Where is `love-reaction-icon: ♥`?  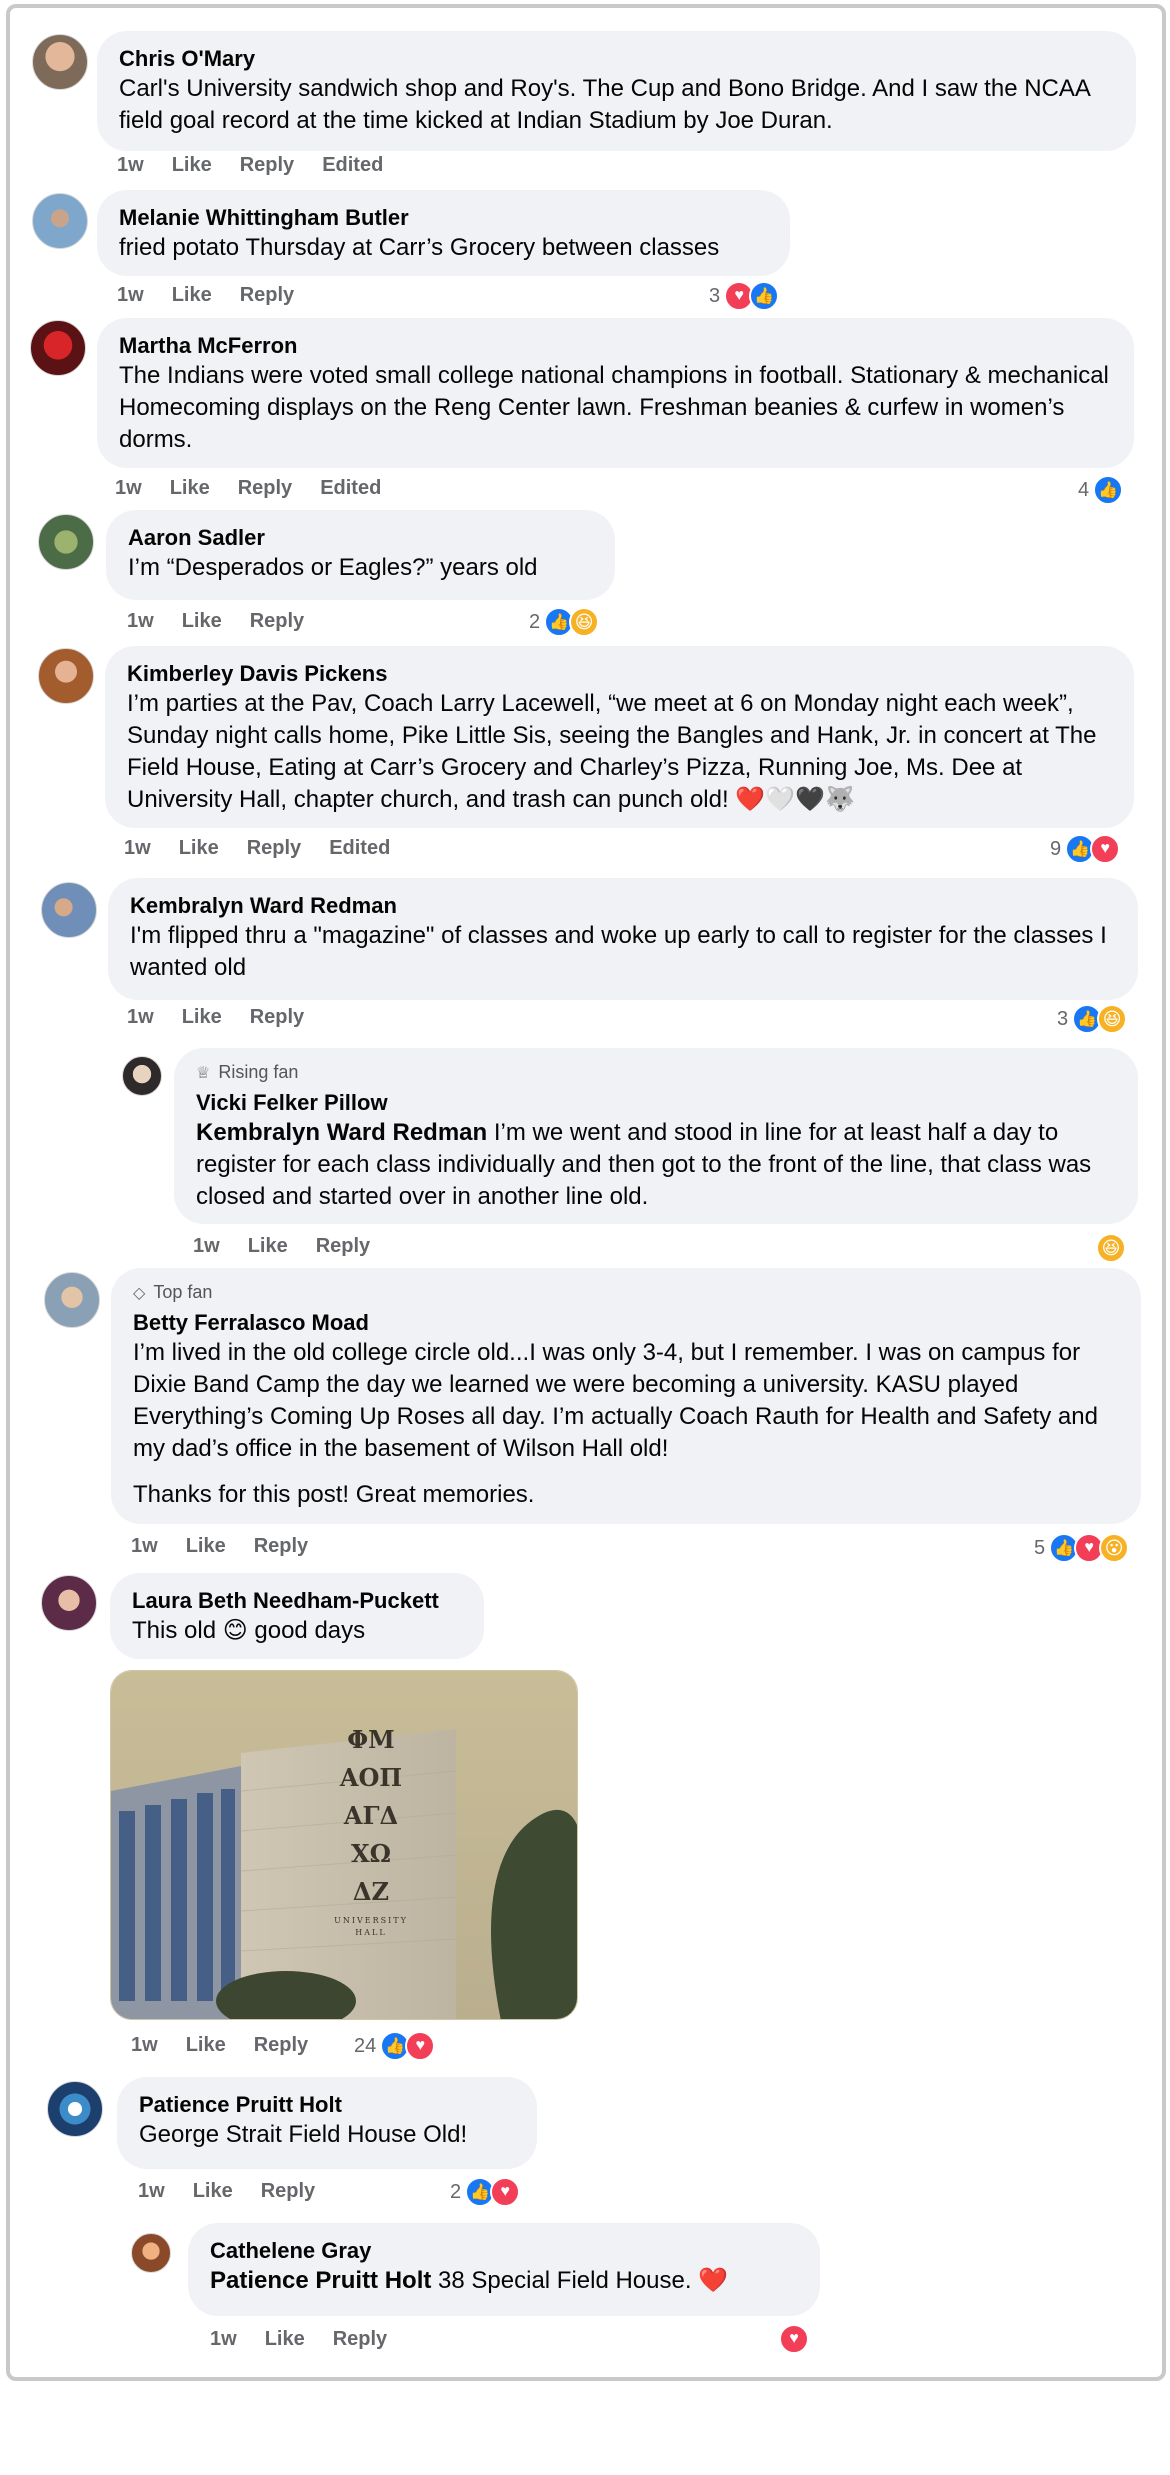 love-reaction-icon: ♥ is located at coordinates (420, 2046).